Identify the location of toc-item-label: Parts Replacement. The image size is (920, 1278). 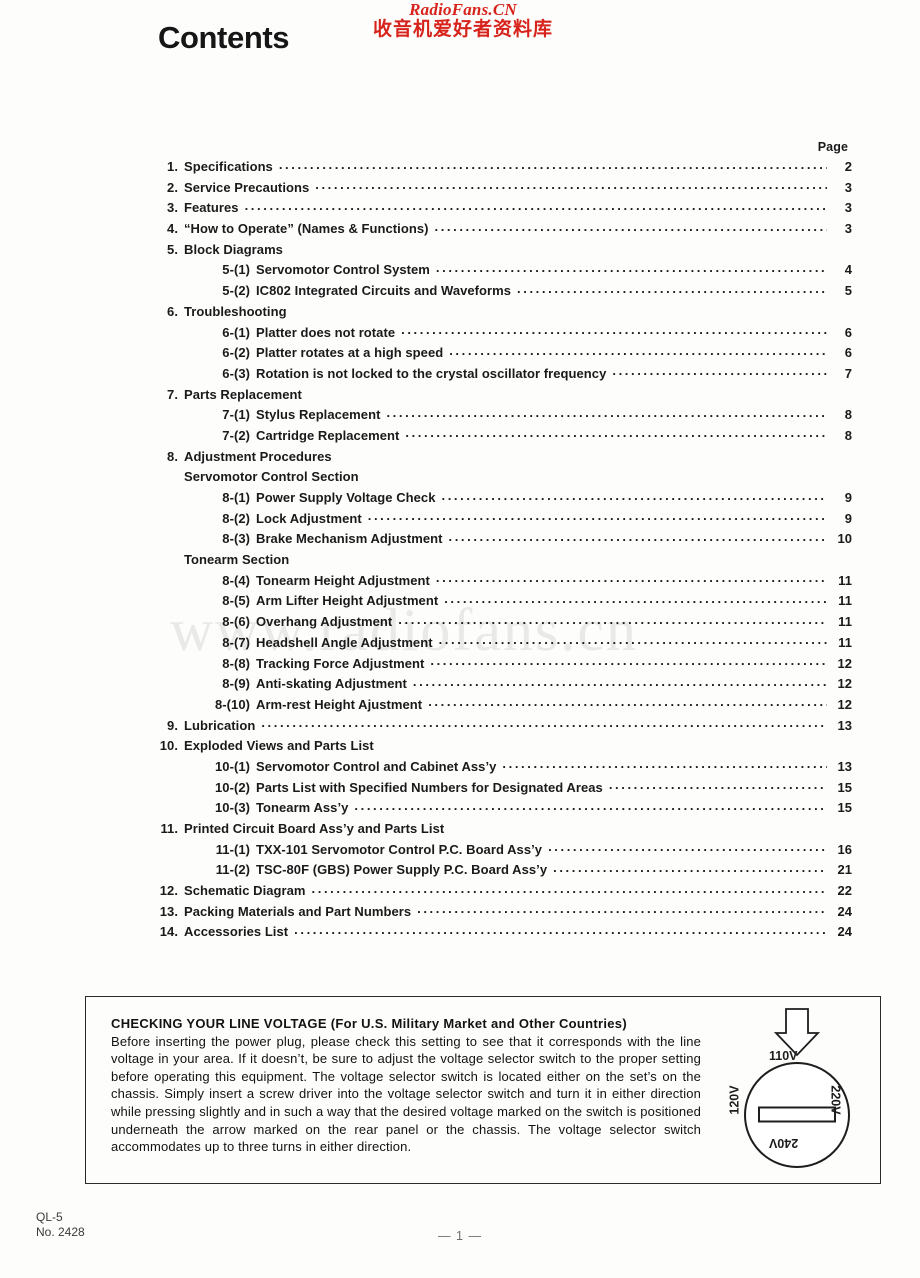
(243, 394).